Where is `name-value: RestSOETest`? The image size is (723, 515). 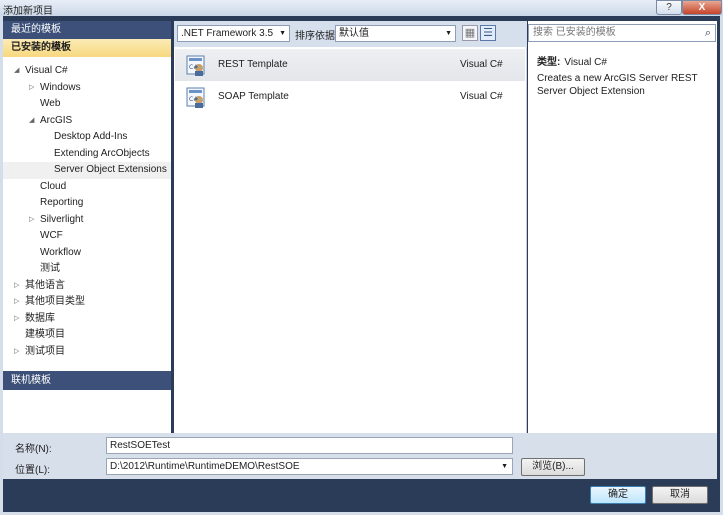 name-value: RestSOETest is located at coordinates (140, 445).